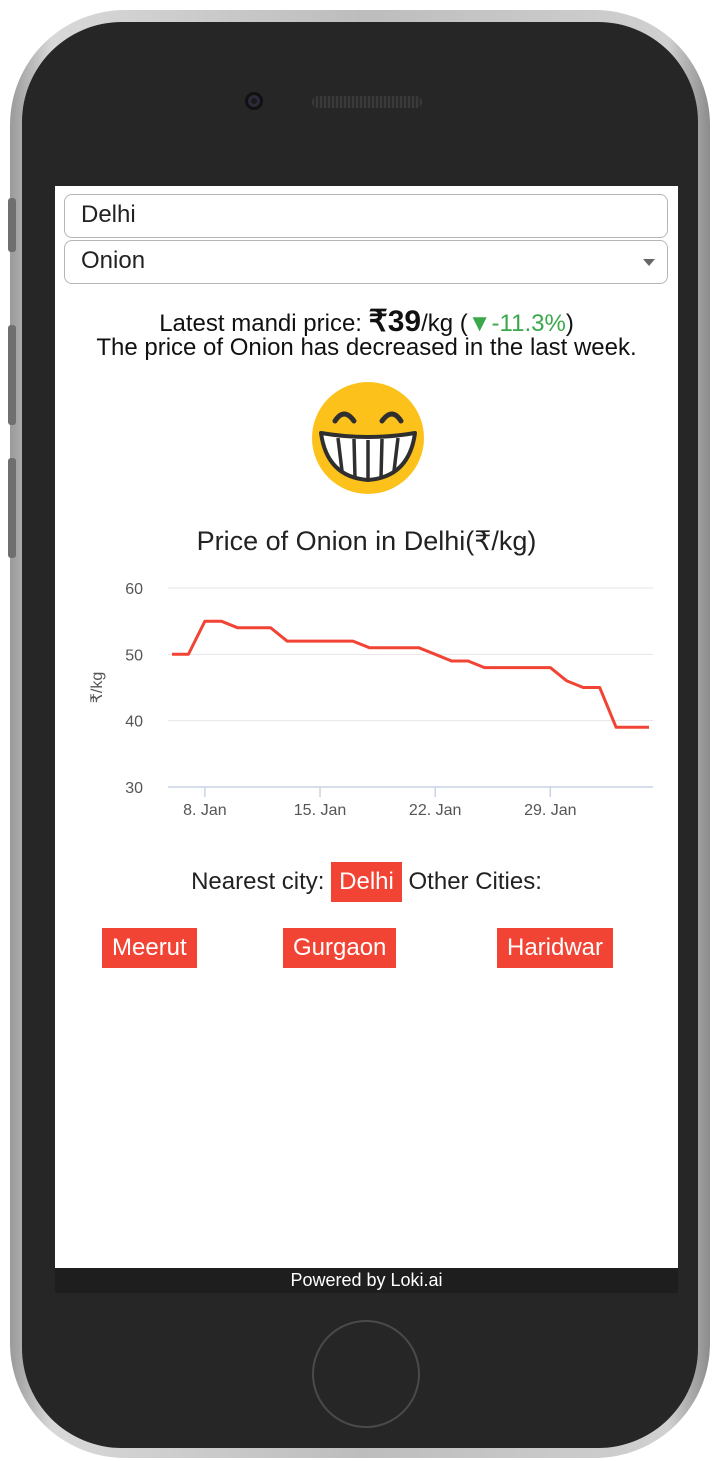 Image resolution: width=712 pixels, height=1461 pixels. What do you see at coordinates (368, 438) in the screenshot?
I see `grinning-face-icon` at bounding box center [368, 438].